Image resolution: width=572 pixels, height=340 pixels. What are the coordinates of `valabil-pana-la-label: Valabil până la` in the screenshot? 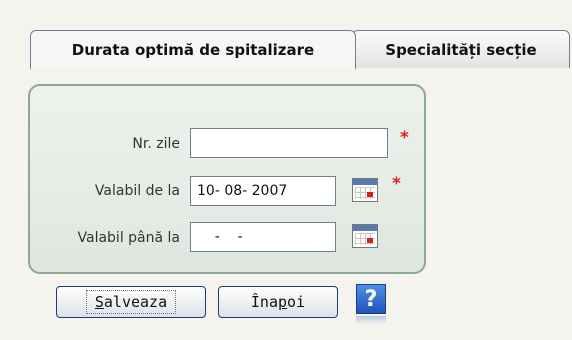 It's located at (129, 238).